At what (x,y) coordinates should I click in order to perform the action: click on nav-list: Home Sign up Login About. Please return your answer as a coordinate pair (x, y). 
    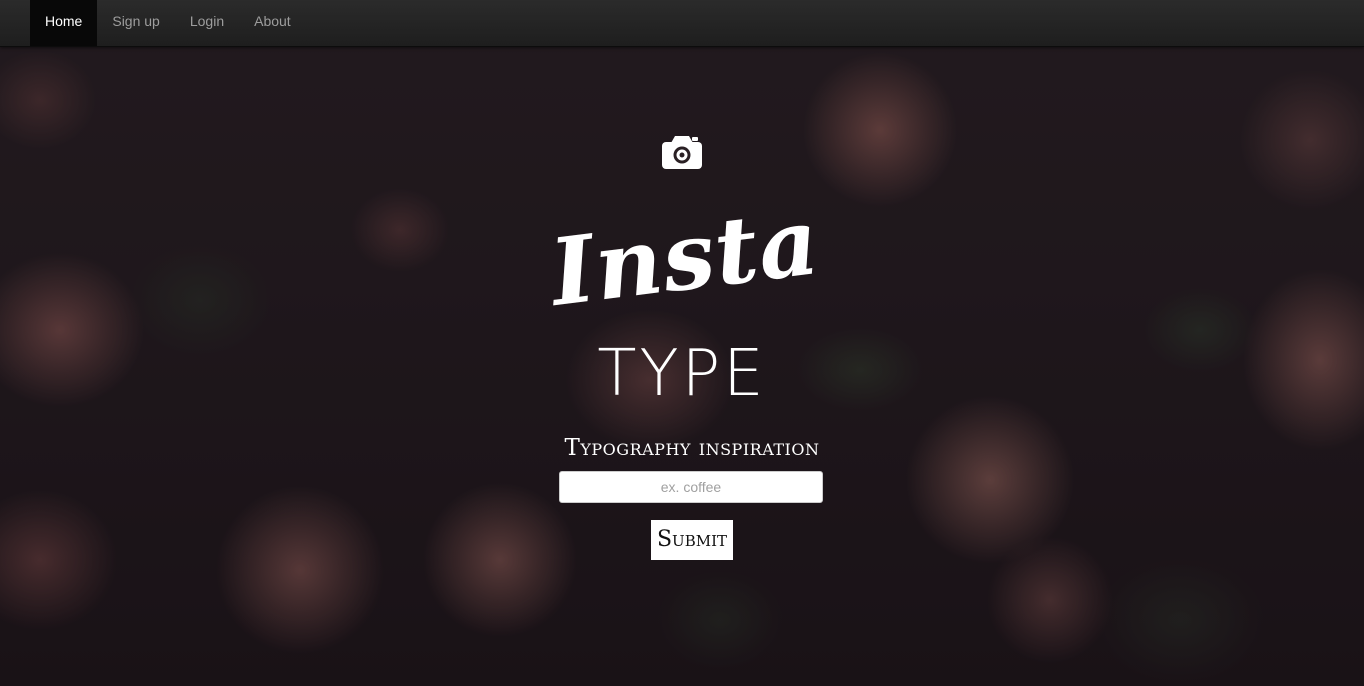
    Looking at the image, I should click on (168, 23).